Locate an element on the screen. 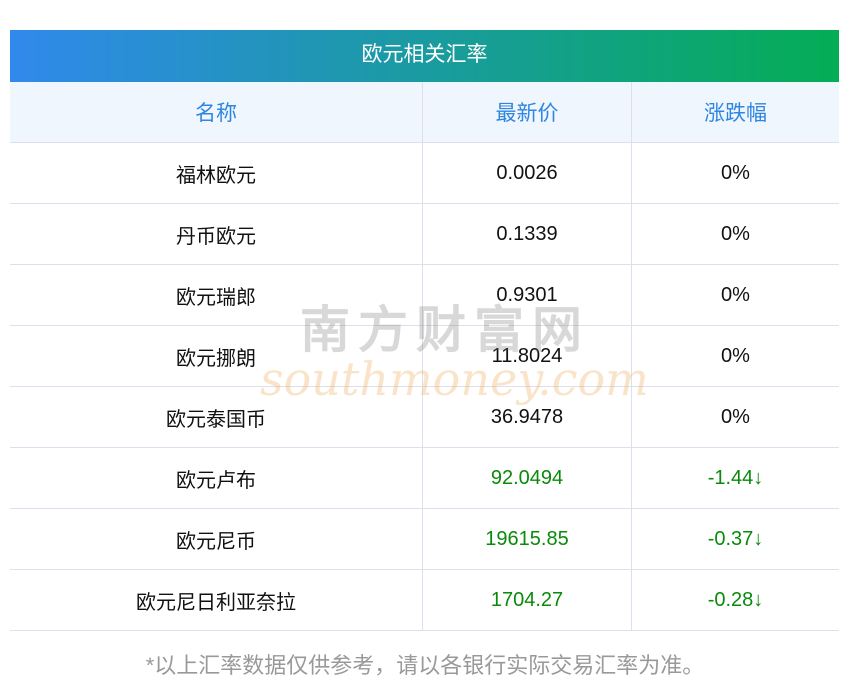  price-cell: 0.9301 is located at coordinates (527, 295).